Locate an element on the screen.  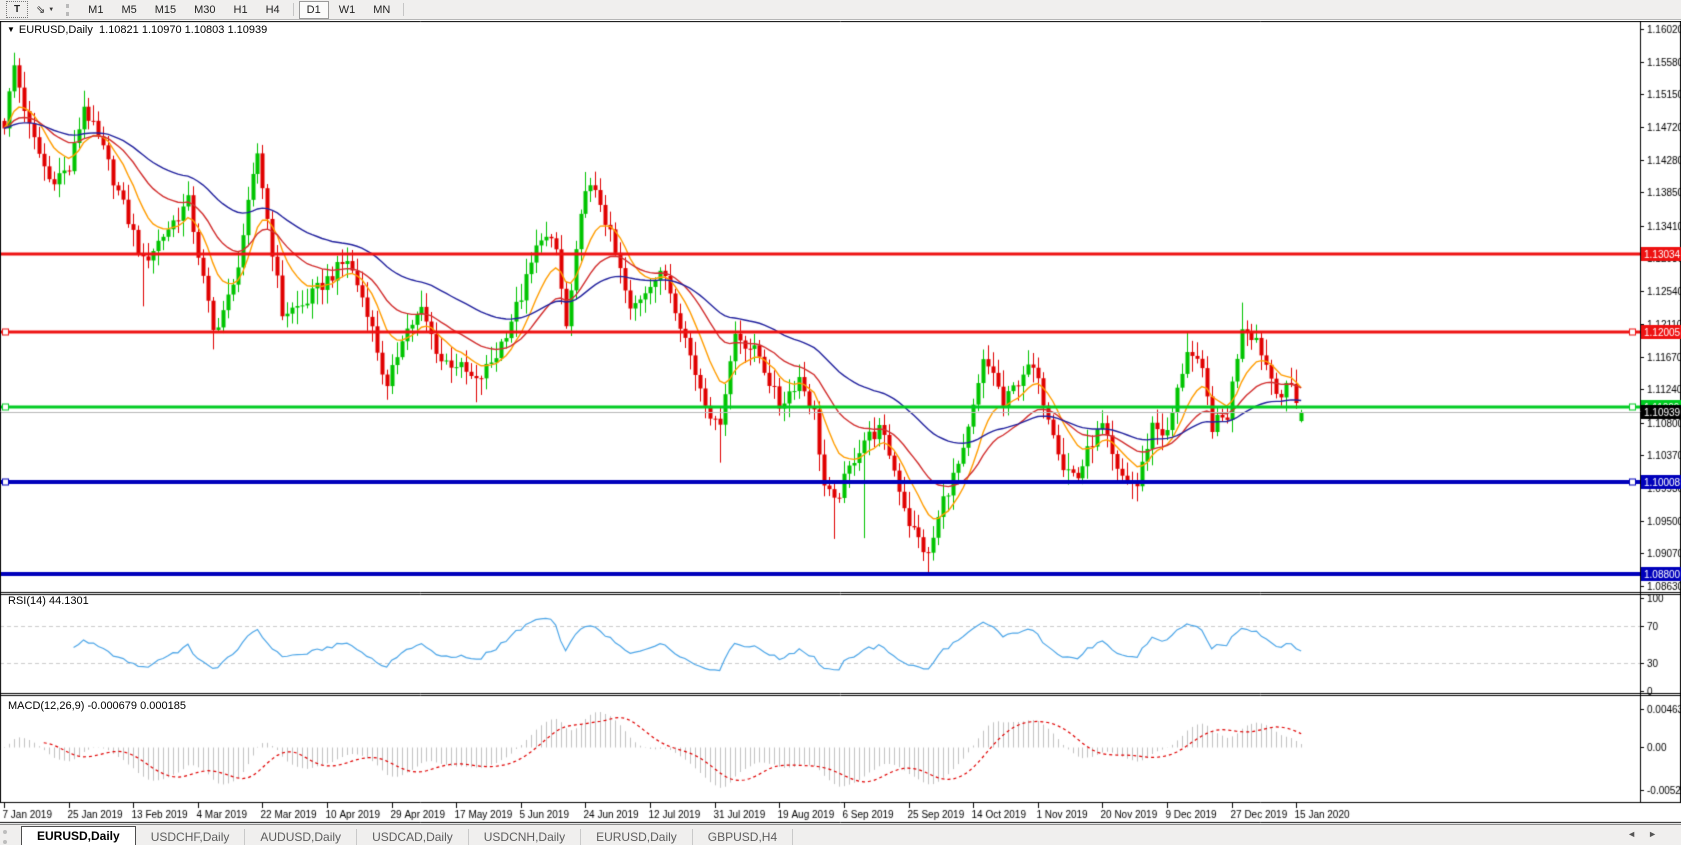
macd-indicator-label: MACD(12,26,9) -0.000679 0.000185 is located at coordinates (97, 706).